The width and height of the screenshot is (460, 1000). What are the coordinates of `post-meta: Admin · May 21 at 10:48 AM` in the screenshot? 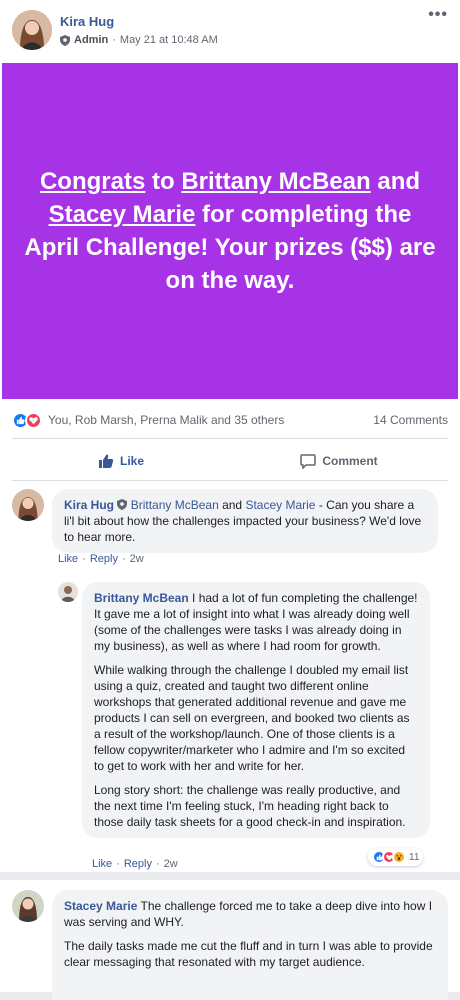 It's located at (139, 40).